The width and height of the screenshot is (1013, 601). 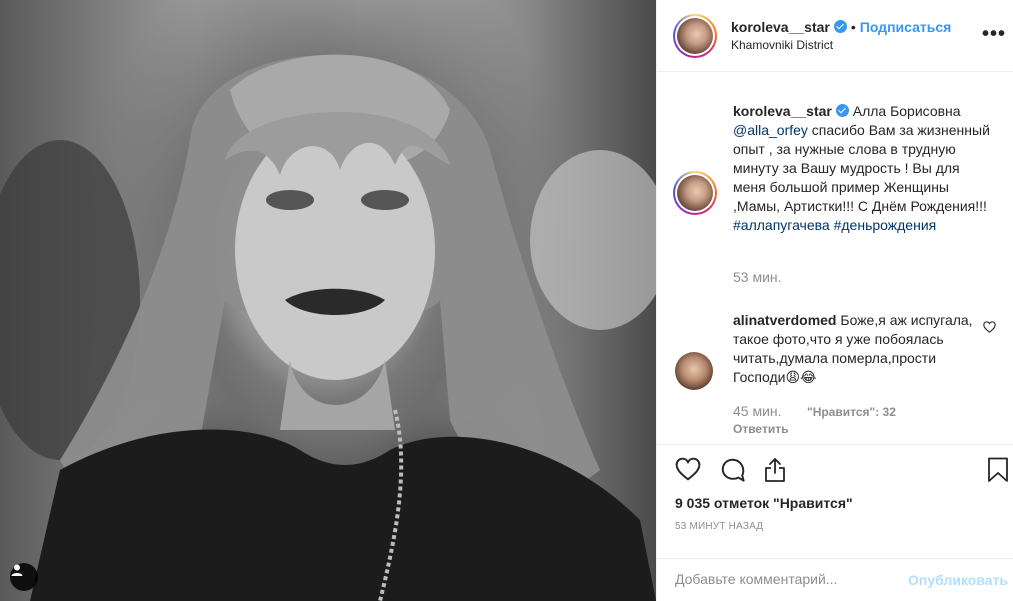 What do you see at coordinates (994, 34) in the screenshot?
I see `more-icon: •••` at bounding box center [994, 34].